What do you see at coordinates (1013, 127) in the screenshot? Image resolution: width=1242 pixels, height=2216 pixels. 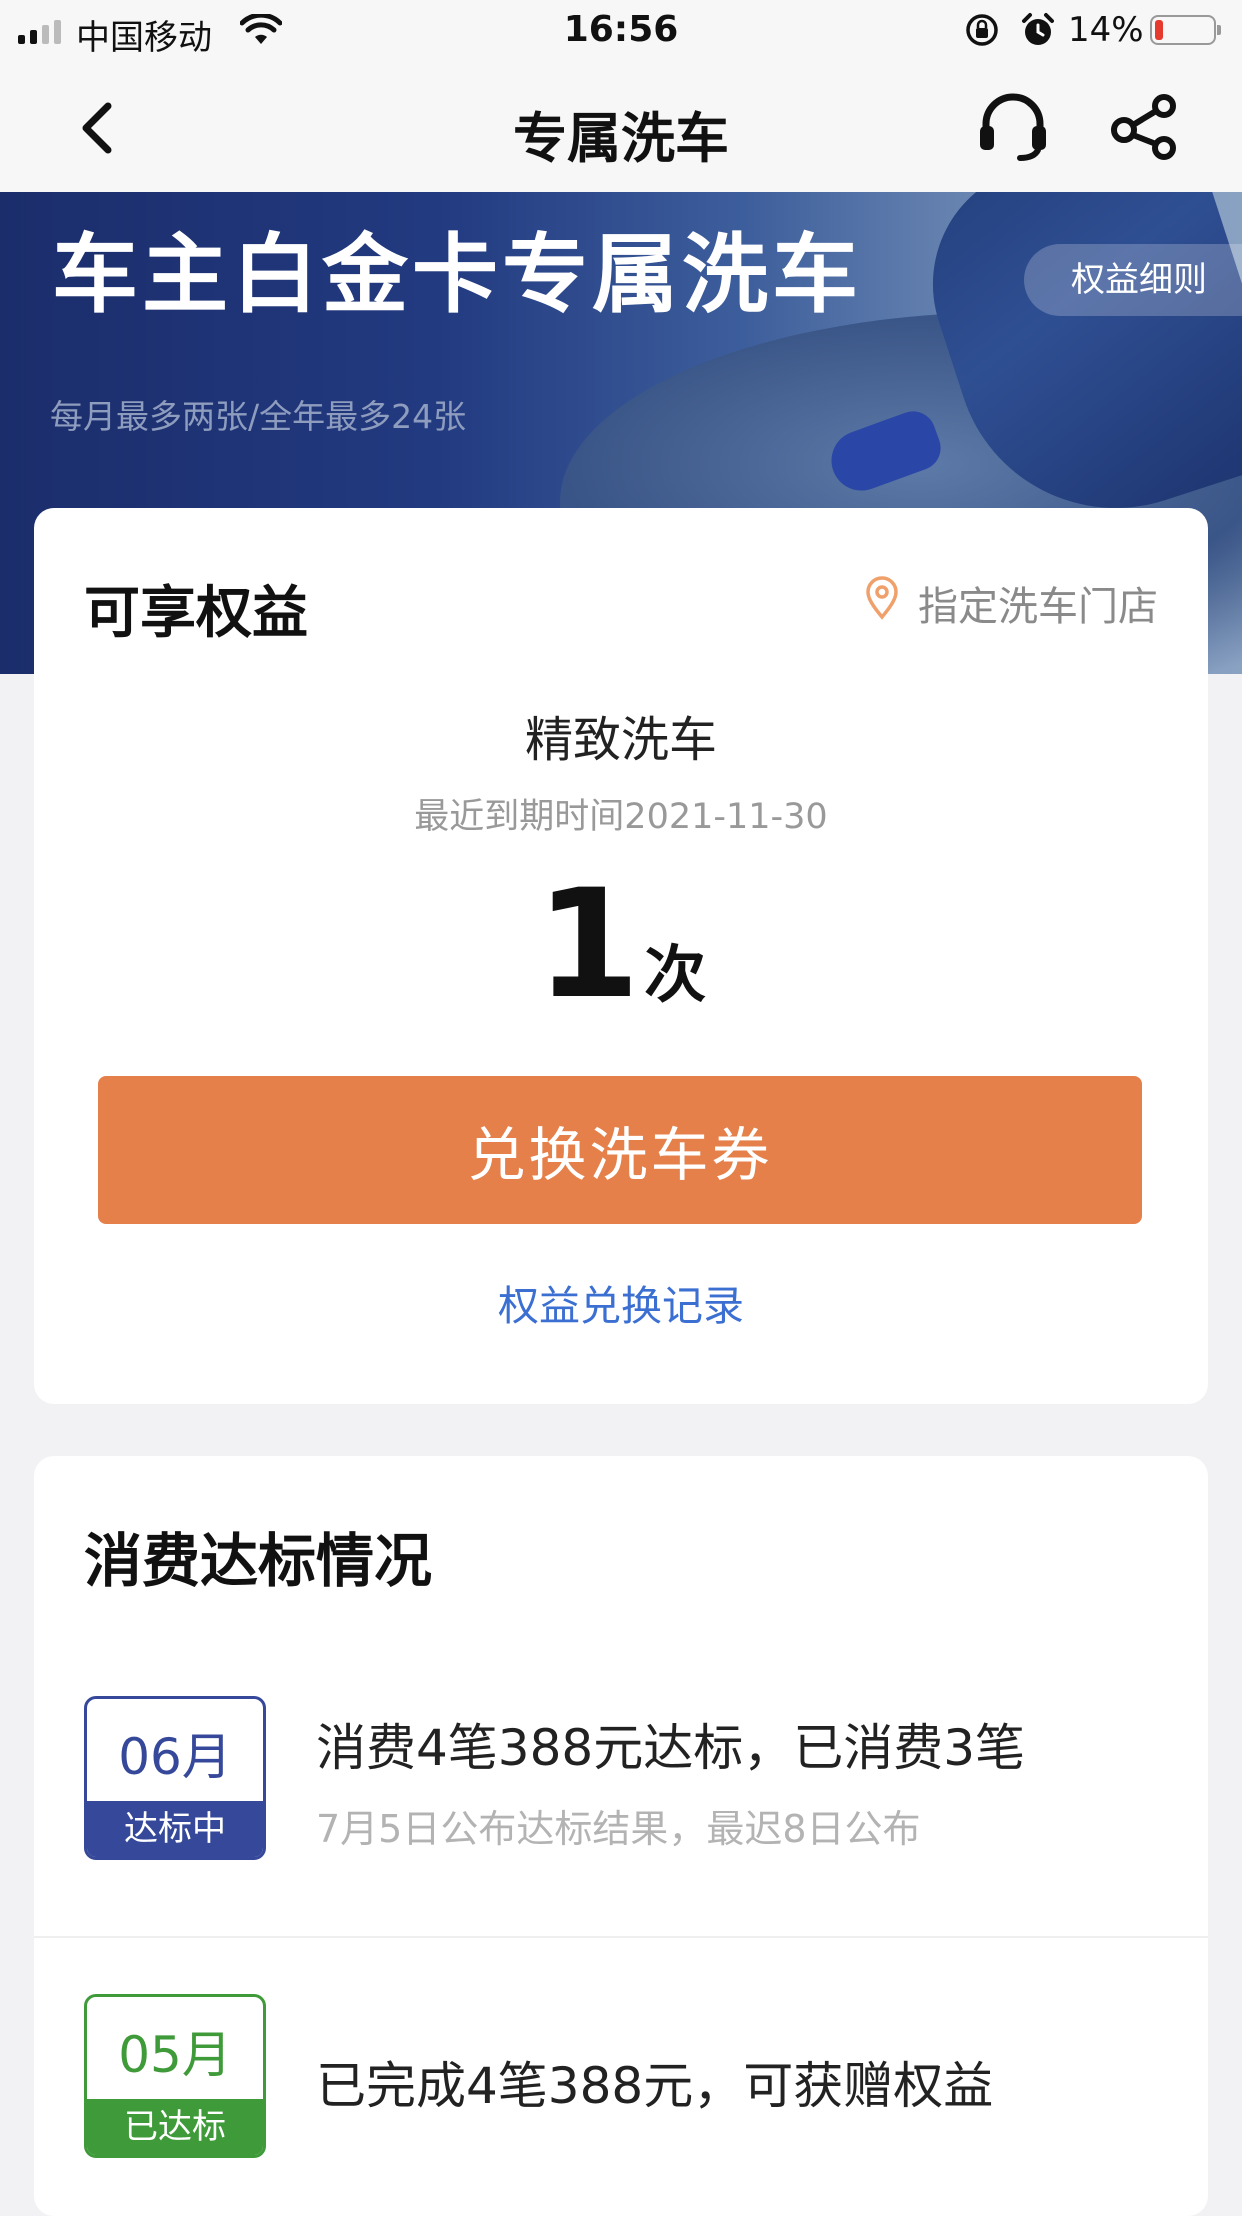 I see `headset-icon` at bounding box center [1013, 127].